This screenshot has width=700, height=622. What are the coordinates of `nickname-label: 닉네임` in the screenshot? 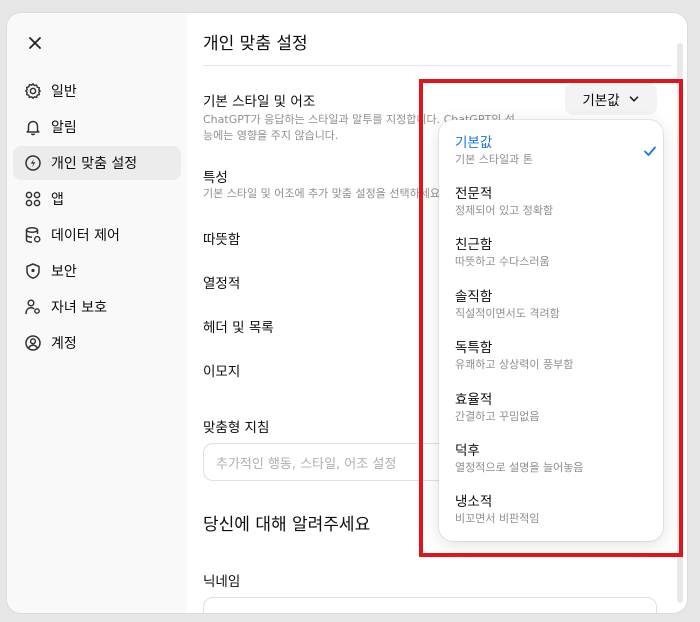 It's located at (222, 582).